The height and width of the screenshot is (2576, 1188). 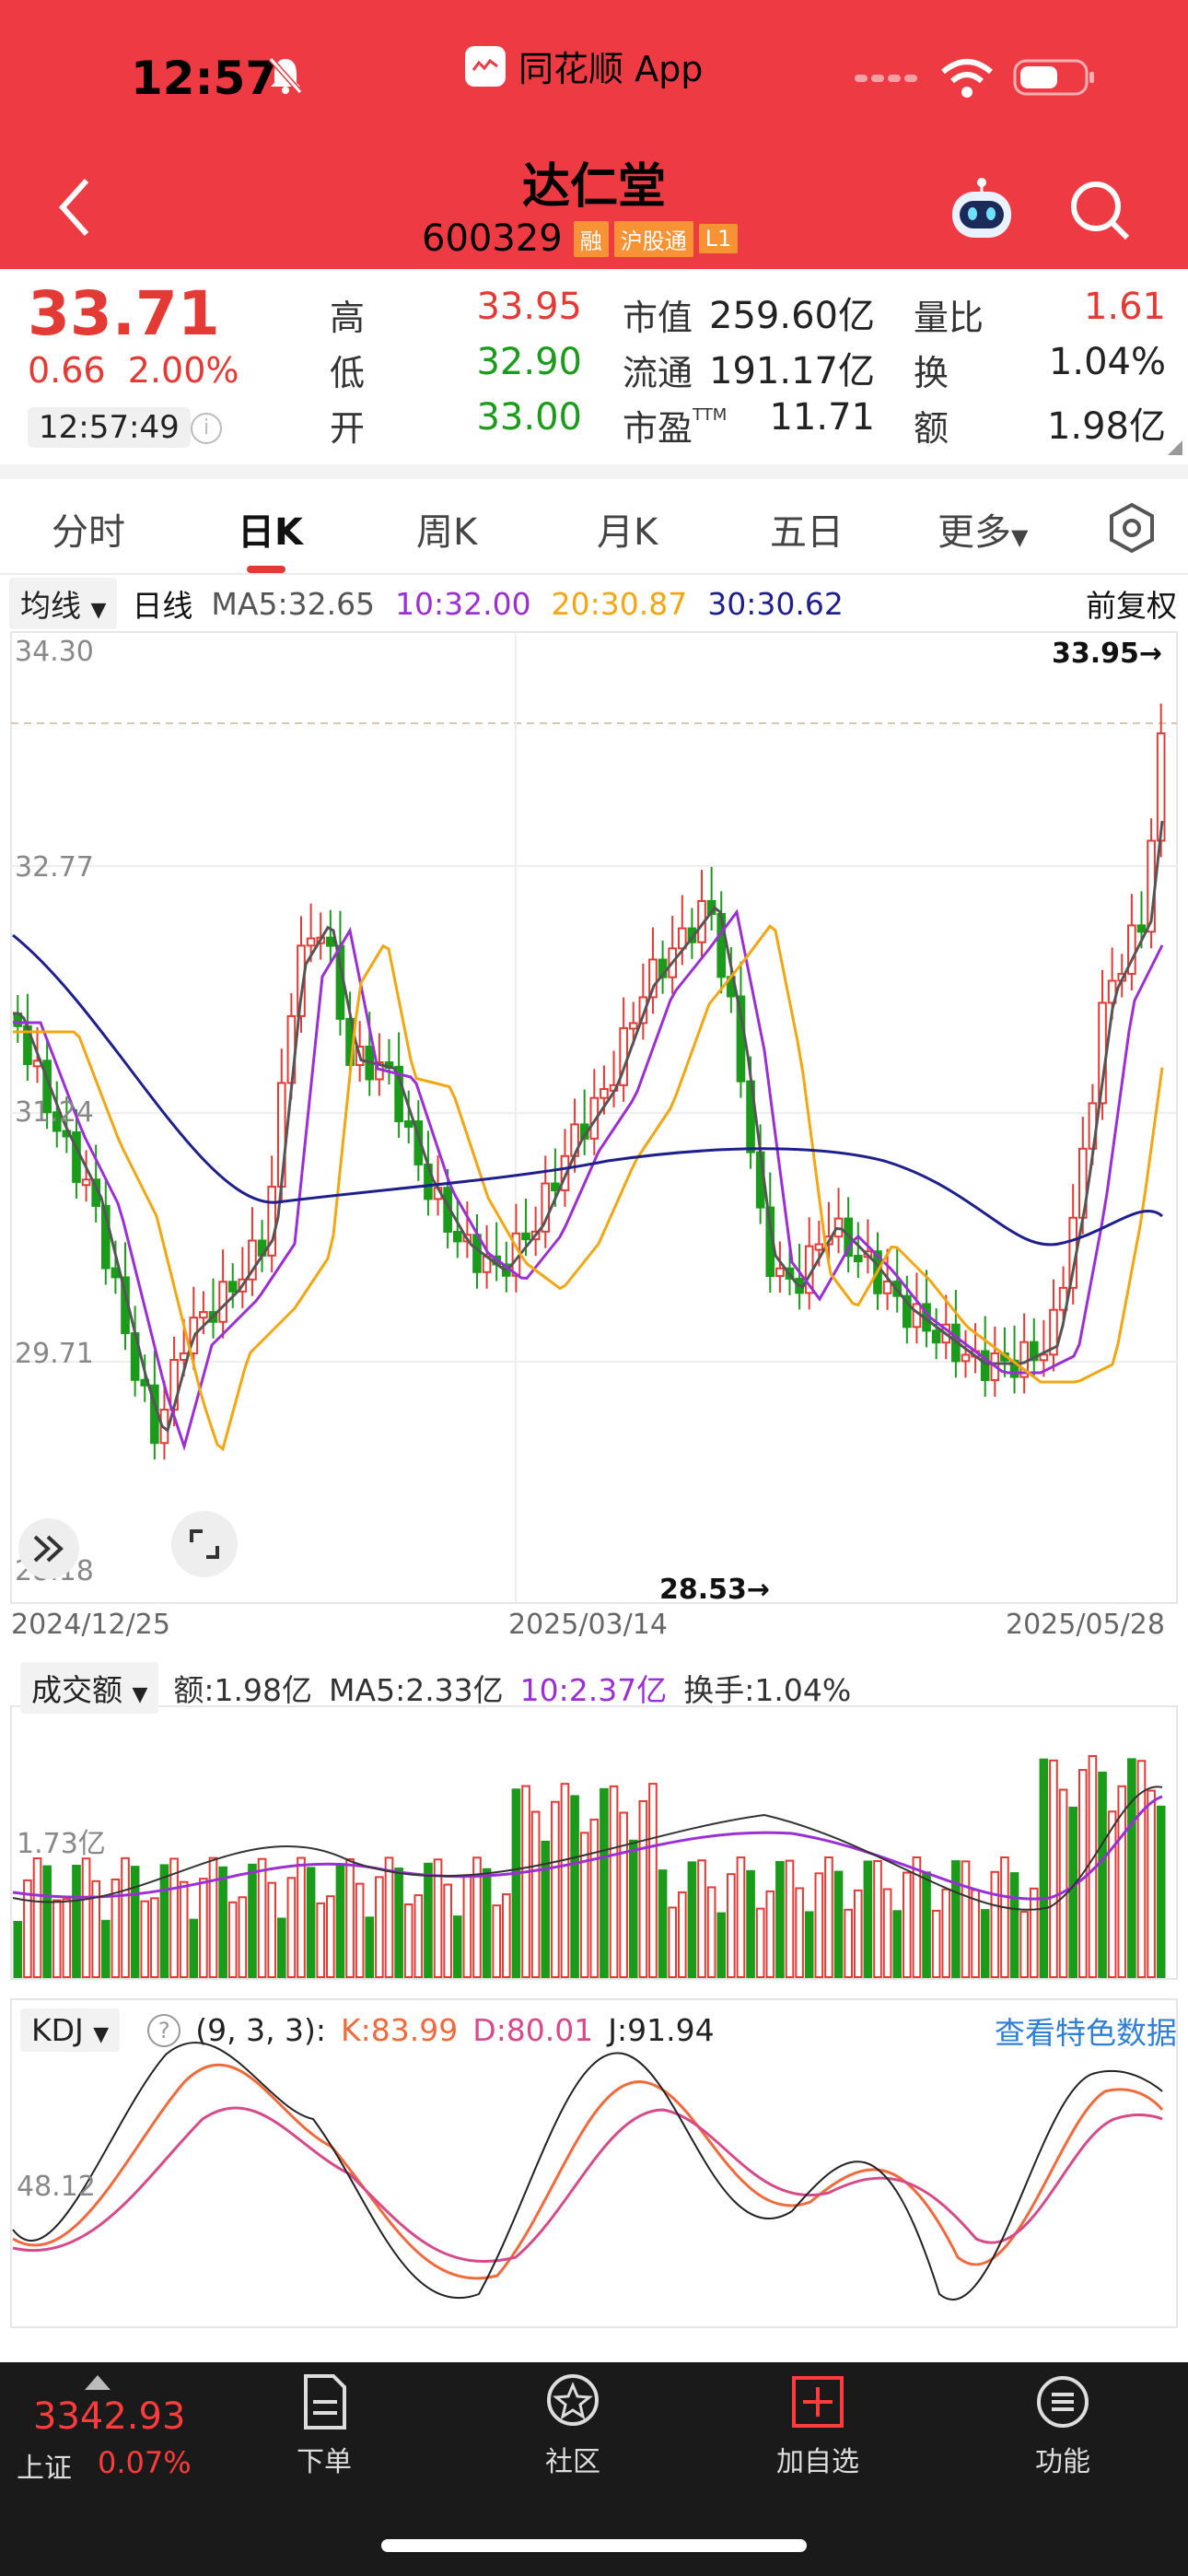 I want to click on menu-circle-icon, so click(x=1063, y=2402).